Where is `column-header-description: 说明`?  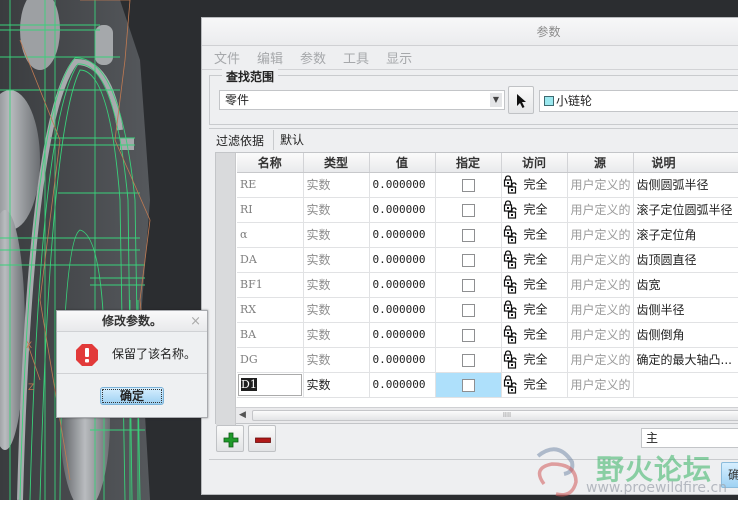 column-header-description: 说明 is located at coordinates (685, 163).